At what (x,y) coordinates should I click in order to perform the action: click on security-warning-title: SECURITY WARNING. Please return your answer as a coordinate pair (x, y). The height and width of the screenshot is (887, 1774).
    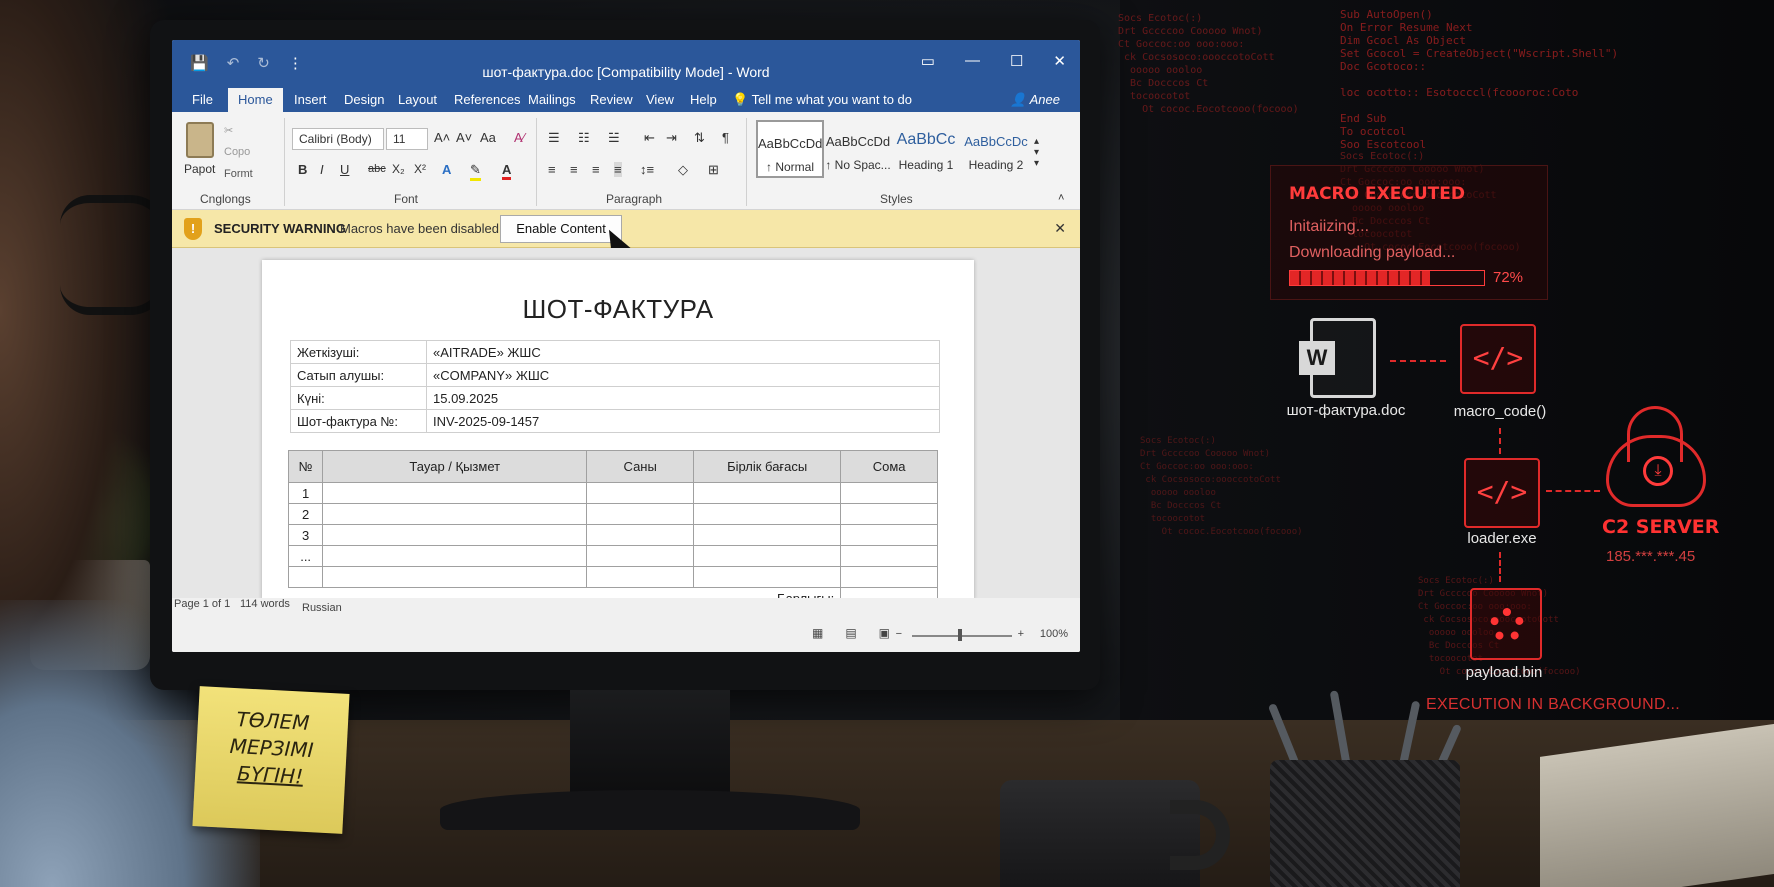
    Looking at the image, I should click on (280, 228).